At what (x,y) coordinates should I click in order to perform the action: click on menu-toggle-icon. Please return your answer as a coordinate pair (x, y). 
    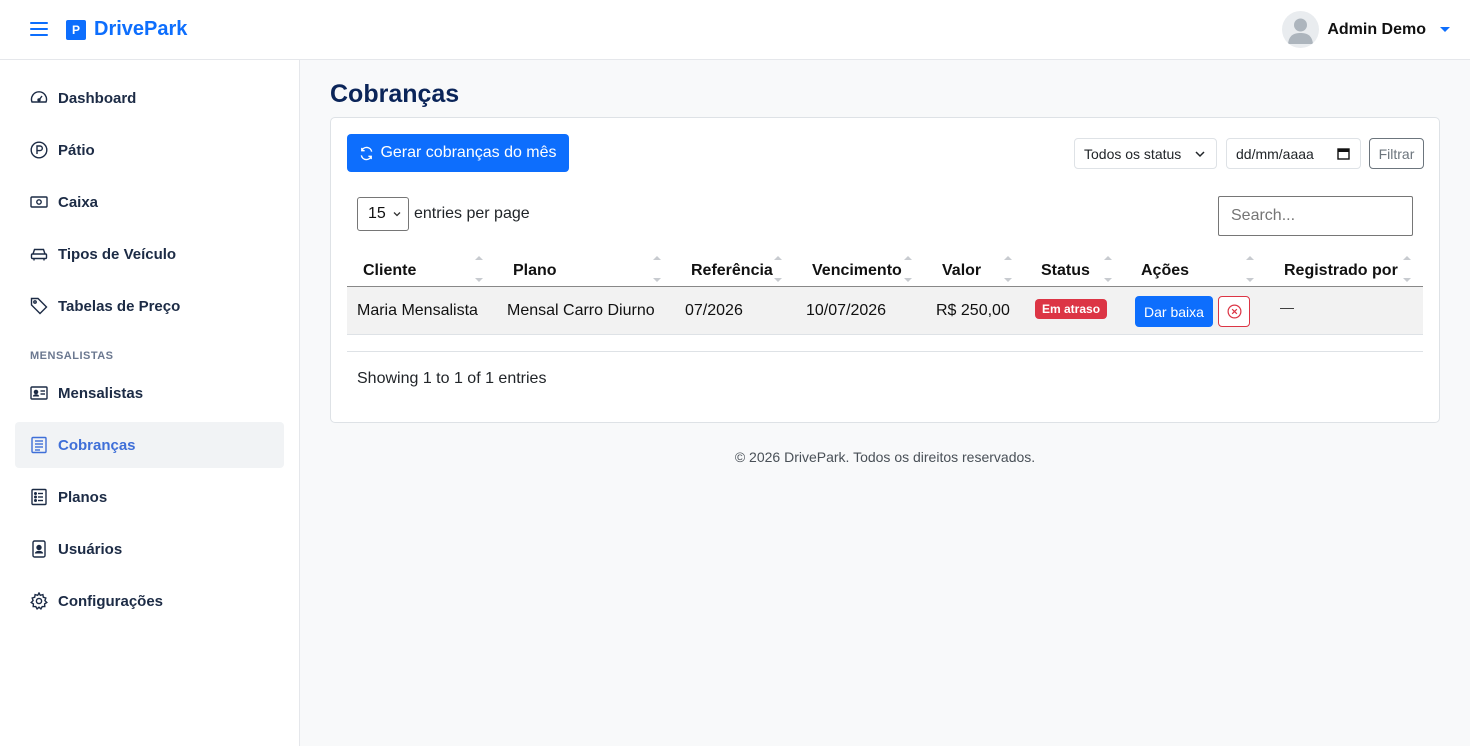
    Looking at the image, I should click on (39, 29).